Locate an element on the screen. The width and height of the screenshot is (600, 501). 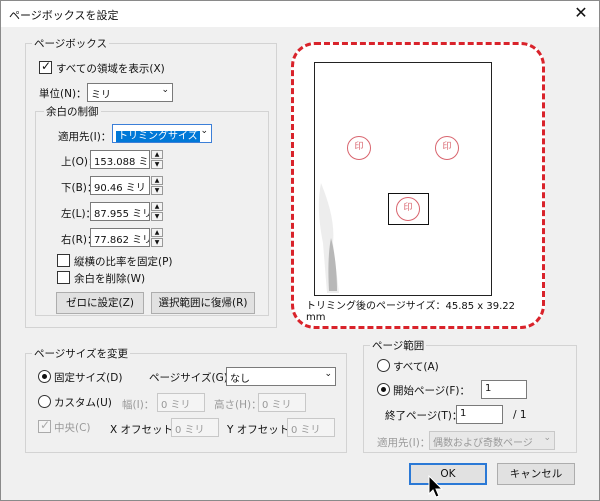
close-icon: ✕ is located at coordinates (581, 13).